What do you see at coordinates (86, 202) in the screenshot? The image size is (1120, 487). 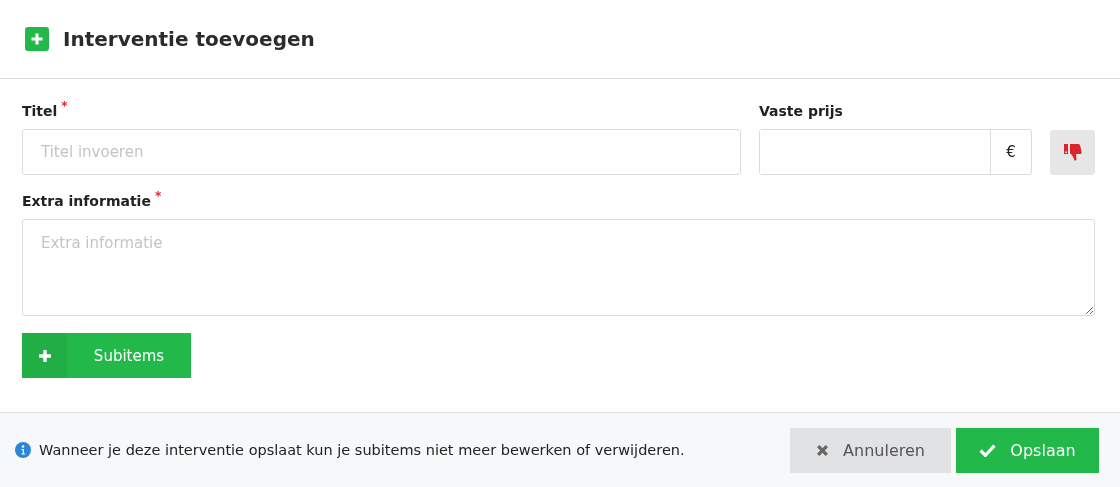 I see `field-label: Extra informatie` at bounding box center [86, 202].